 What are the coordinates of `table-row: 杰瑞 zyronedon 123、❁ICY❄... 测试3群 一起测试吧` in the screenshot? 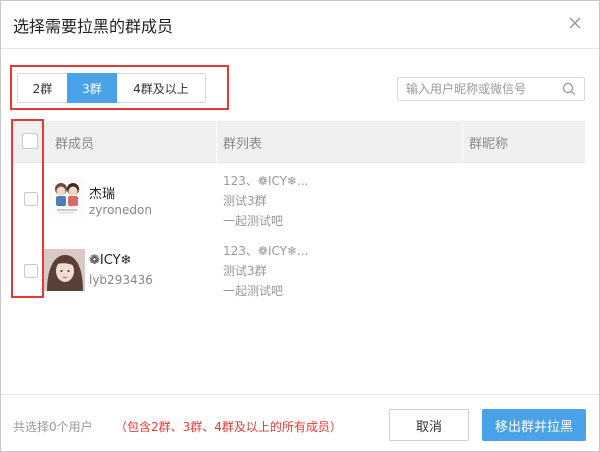 It's located at (299, 201).